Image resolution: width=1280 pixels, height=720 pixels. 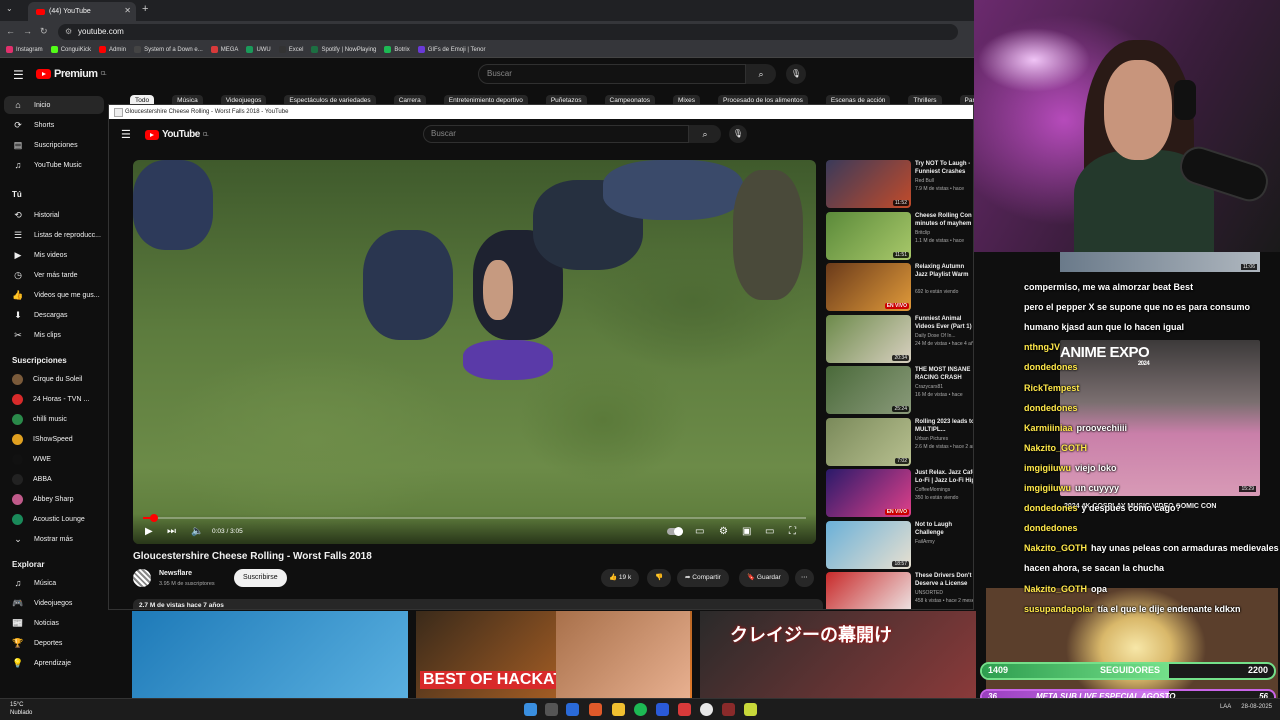 I want to click on video-thumbnail: 11:52, so click(x=868, y=184).